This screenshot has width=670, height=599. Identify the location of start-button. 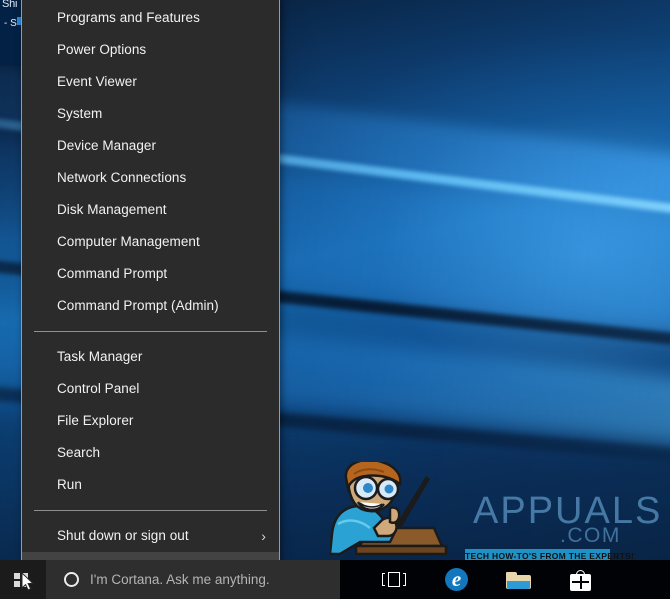
(23, 579).